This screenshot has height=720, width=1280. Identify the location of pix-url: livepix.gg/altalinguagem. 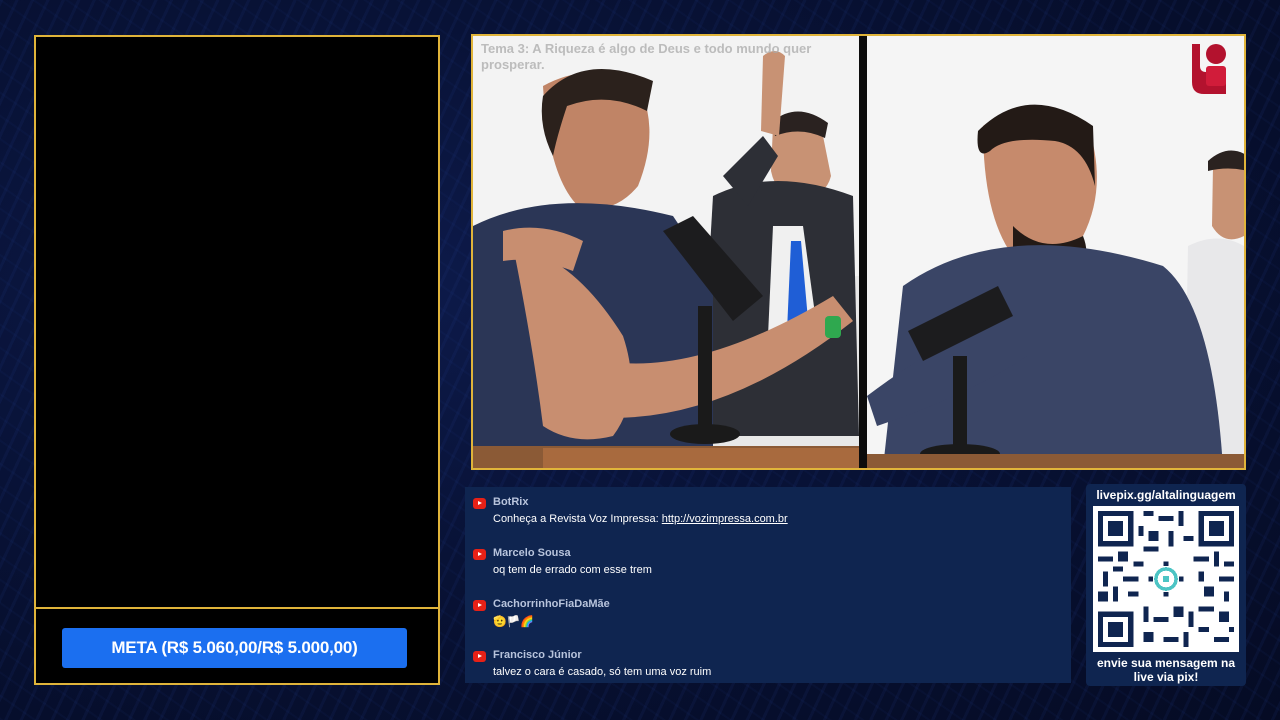
(1166, 495).